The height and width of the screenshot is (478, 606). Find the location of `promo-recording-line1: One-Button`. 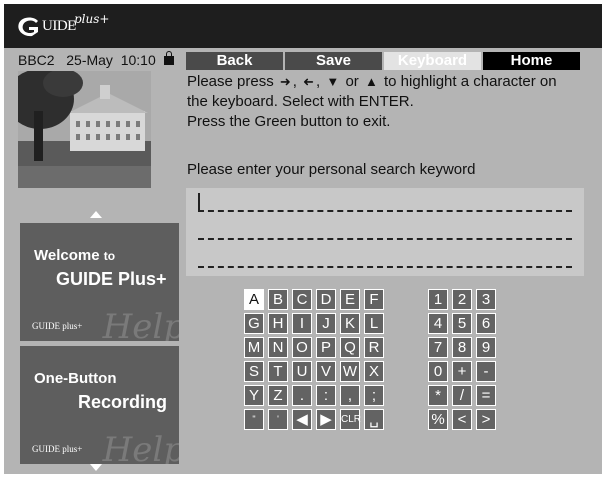

promo-recording-line1: One-Button is located at coordinates (75, 378).